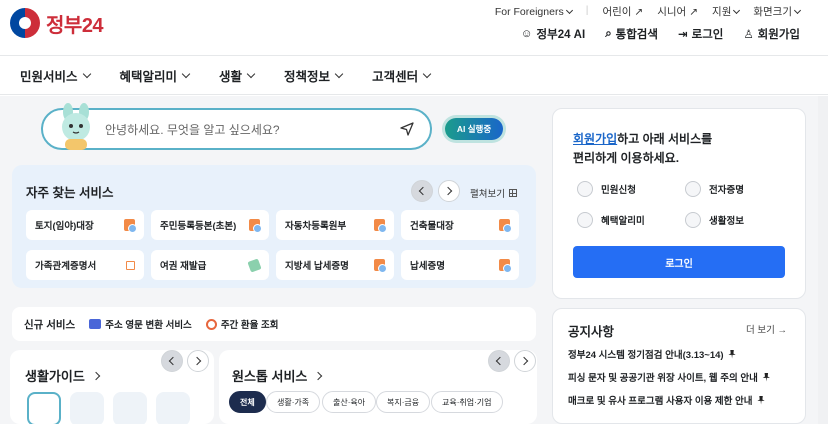 The image size is (828, 424). I want to click on login-link: ⇥ 로그인, so click(700, 34).